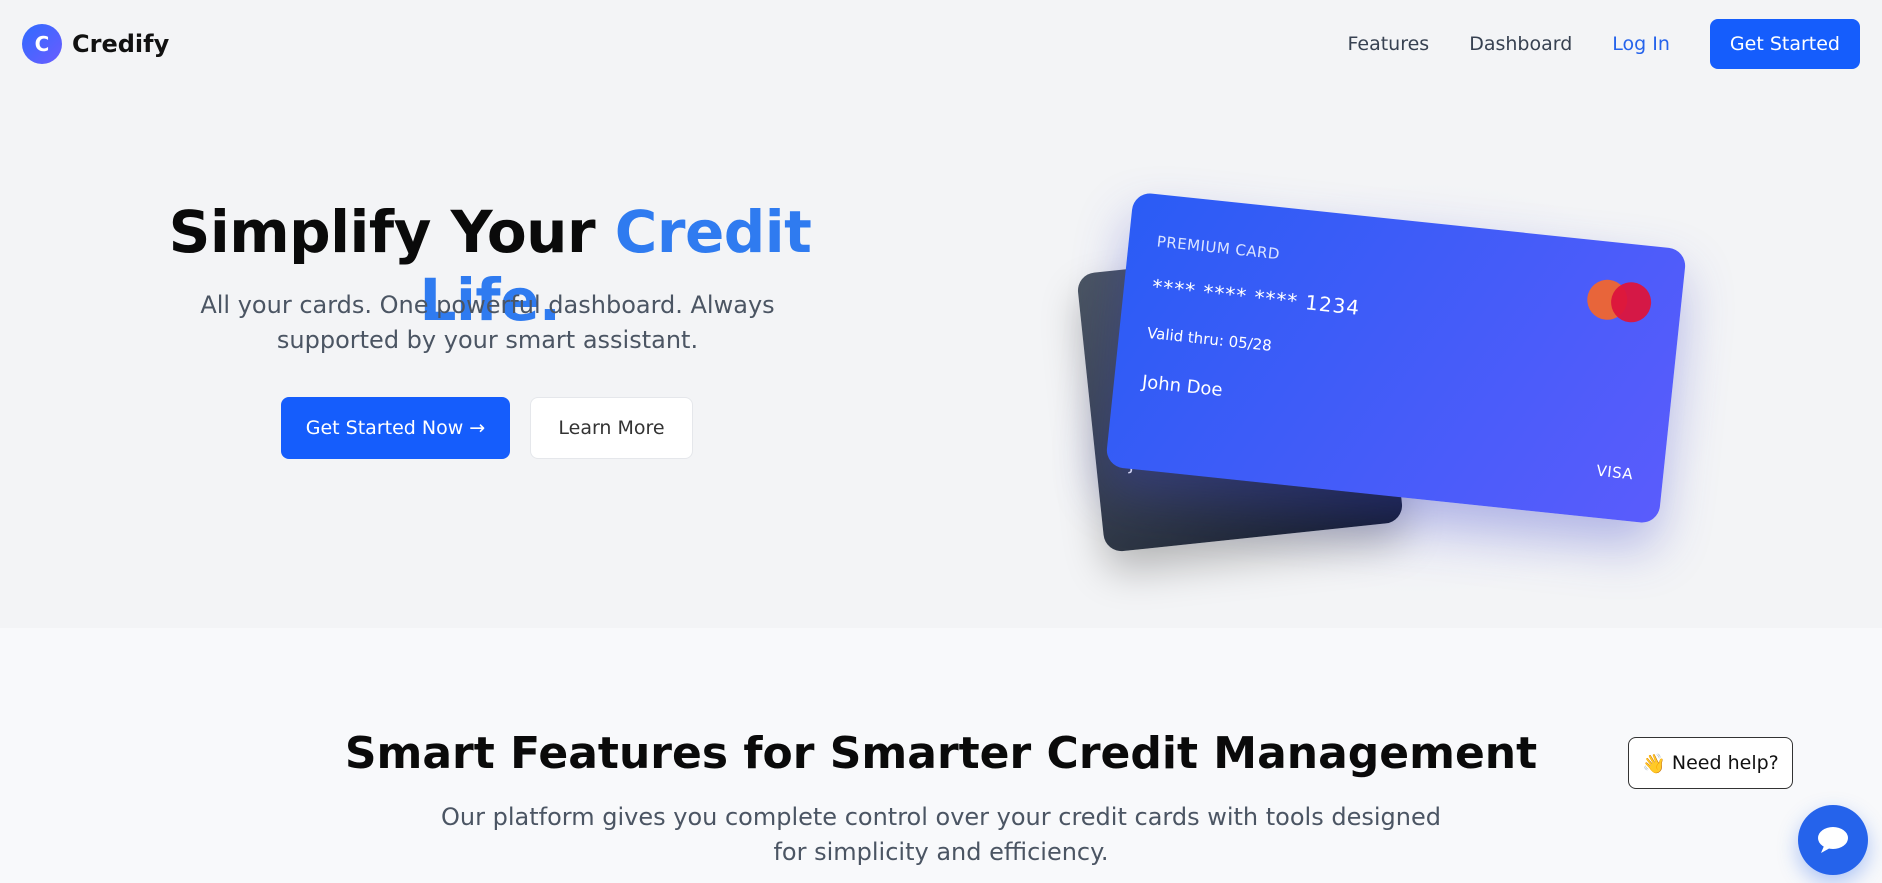 Image resolution: width=1882 pixels, height=883 pixels. Describe the element at coordinates (1256, 297) in the screenshot. I see `card-number: **** **** **** 1234` at that location.